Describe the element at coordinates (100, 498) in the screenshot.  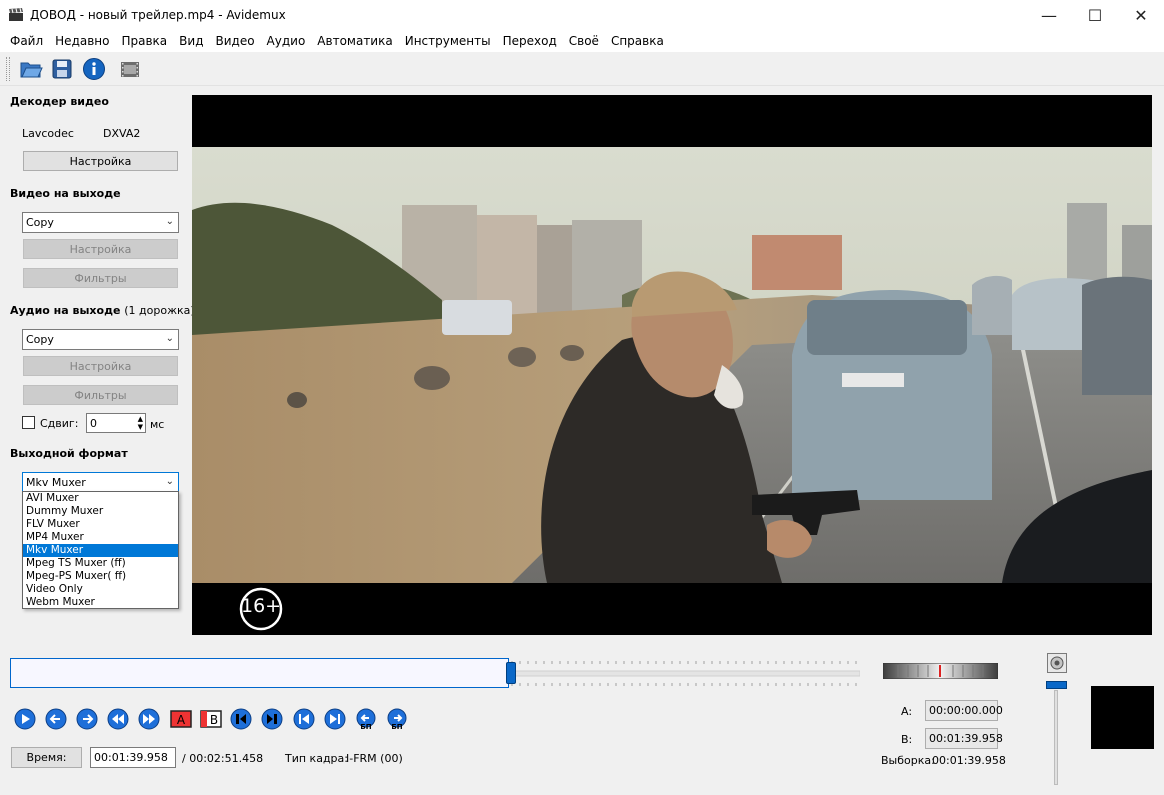
I see `format-option-avi: AVI Muxer` at that location.